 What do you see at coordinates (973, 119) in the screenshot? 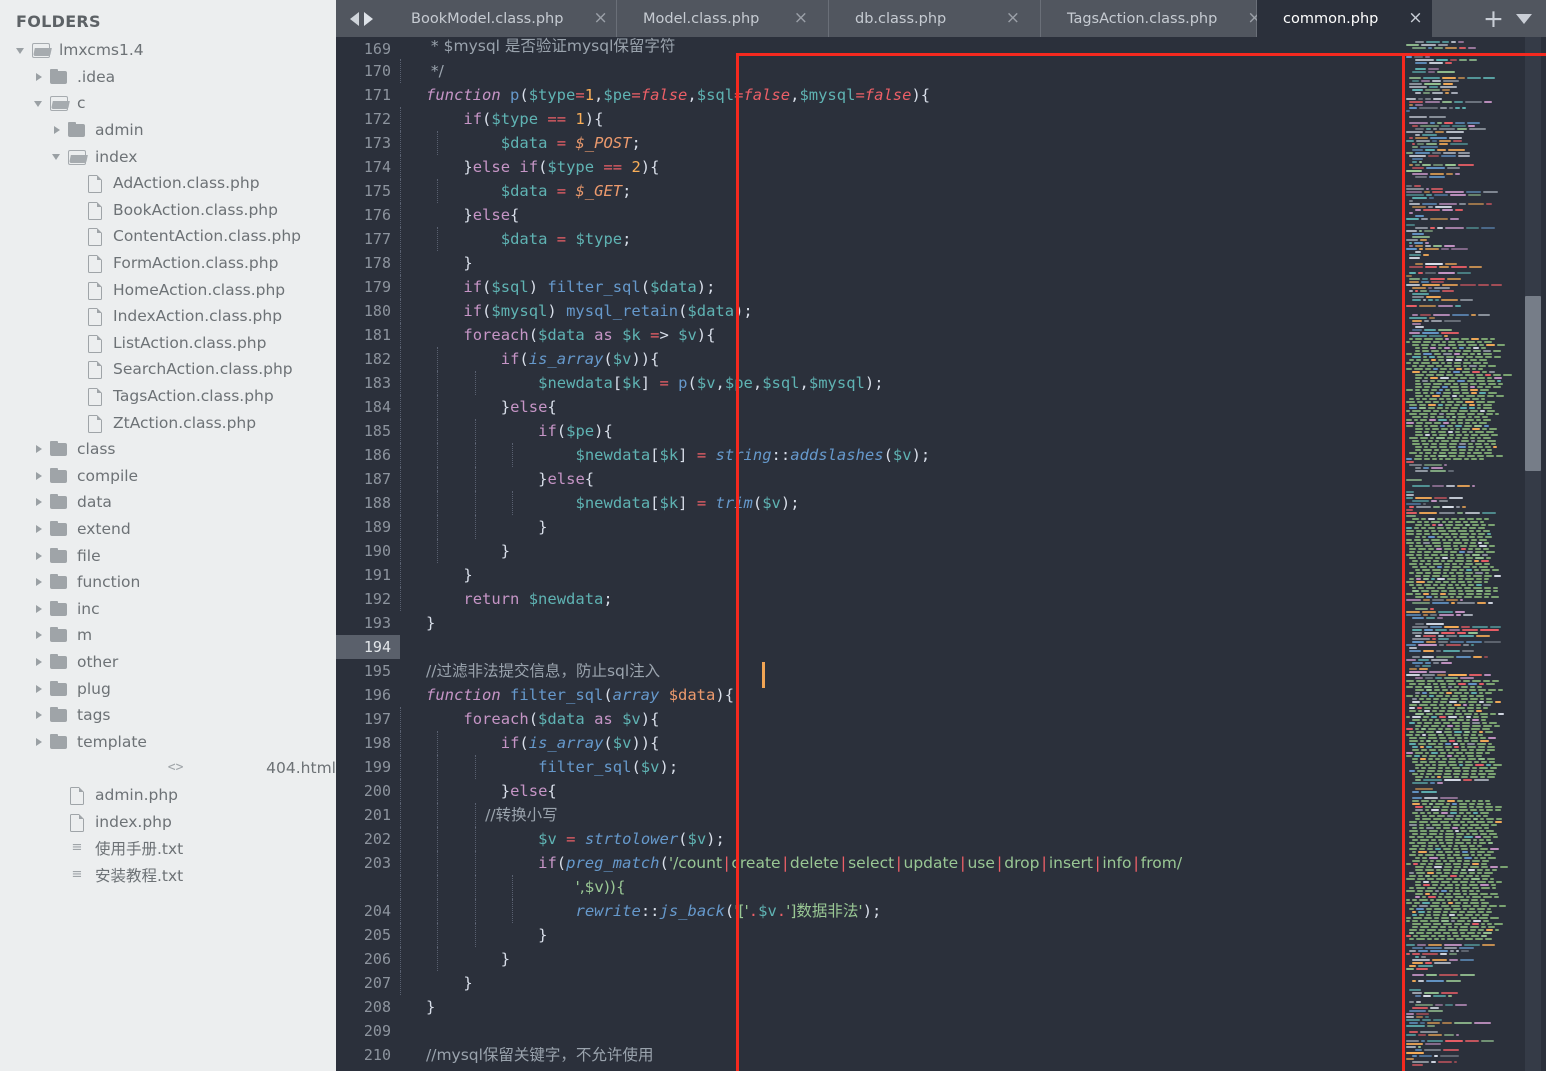
I see `line-text: if($type == 1){` at bounding box center [973, 119].